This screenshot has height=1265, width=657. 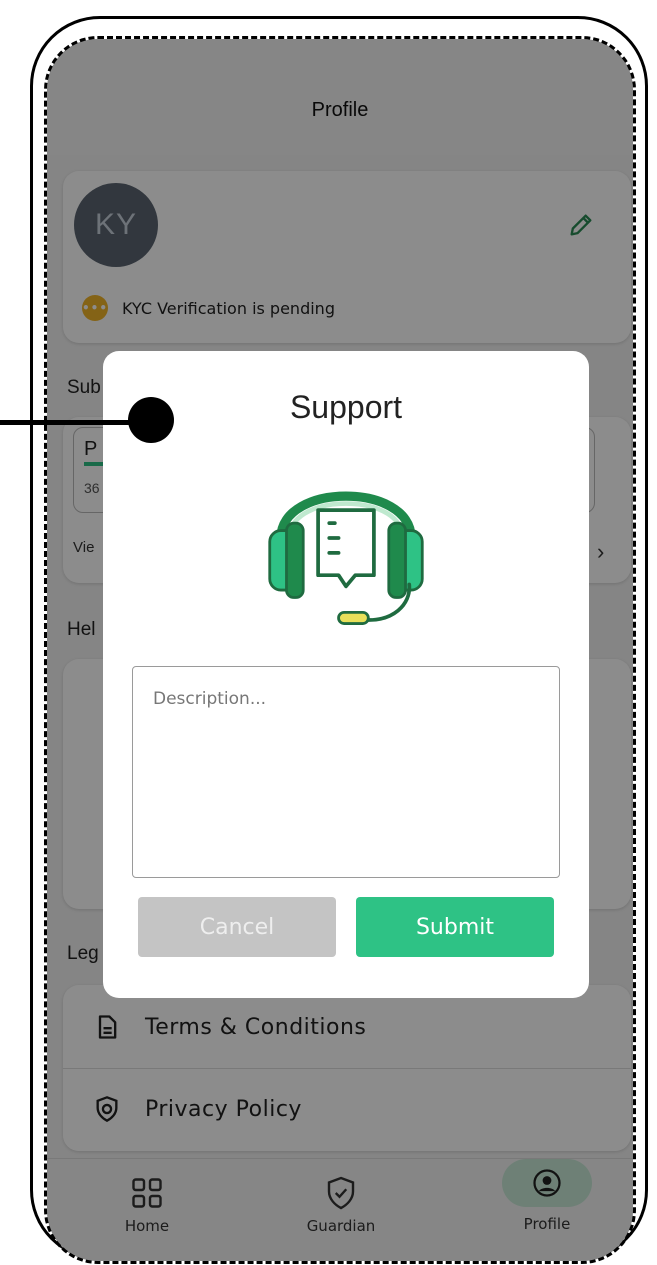 What do you see at coordinates (66, 422) in the screenshot?
I see `annotation-pointer-line` at bounding box center [66, 422].